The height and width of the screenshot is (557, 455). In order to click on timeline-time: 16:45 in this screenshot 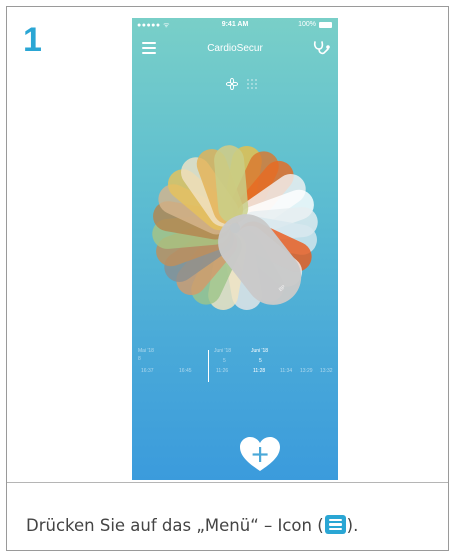, I will do `click(185, 371)`.